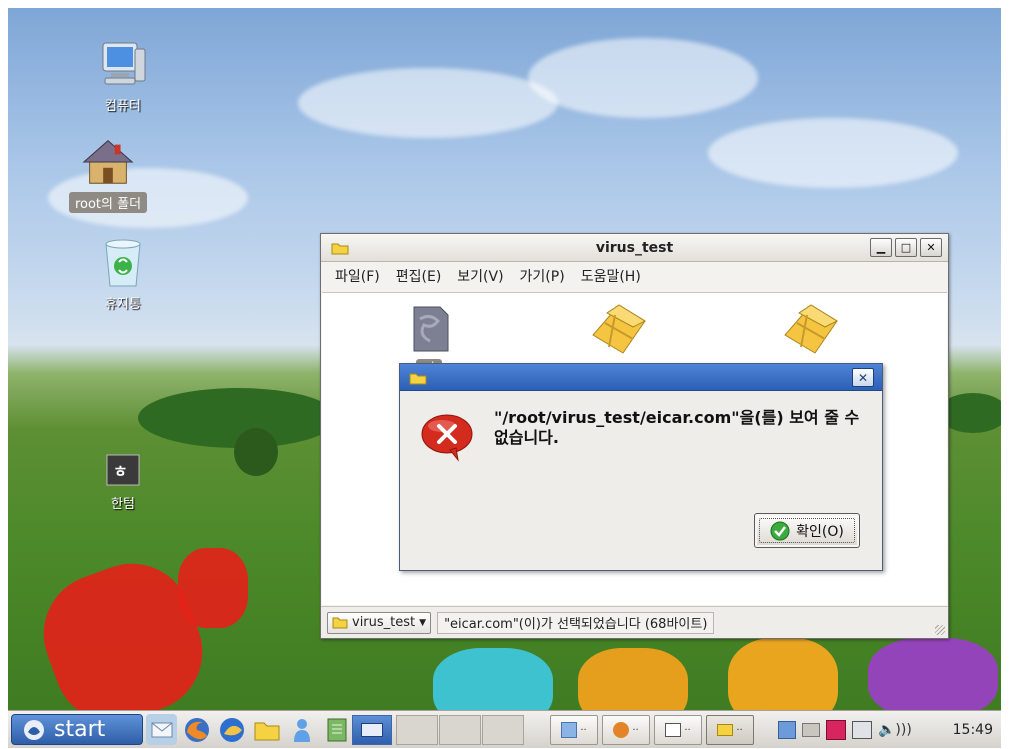  What do you see at coordinates (673, 730) in the screenshot?
I see `window-icon` at bounding box center [673, 730].